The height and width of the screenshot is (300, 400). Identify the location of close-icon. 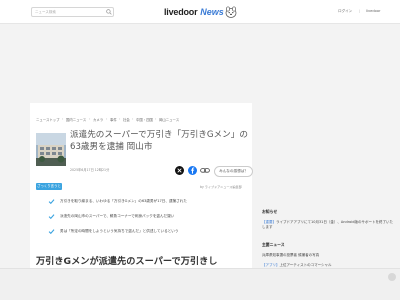
(392, 277).